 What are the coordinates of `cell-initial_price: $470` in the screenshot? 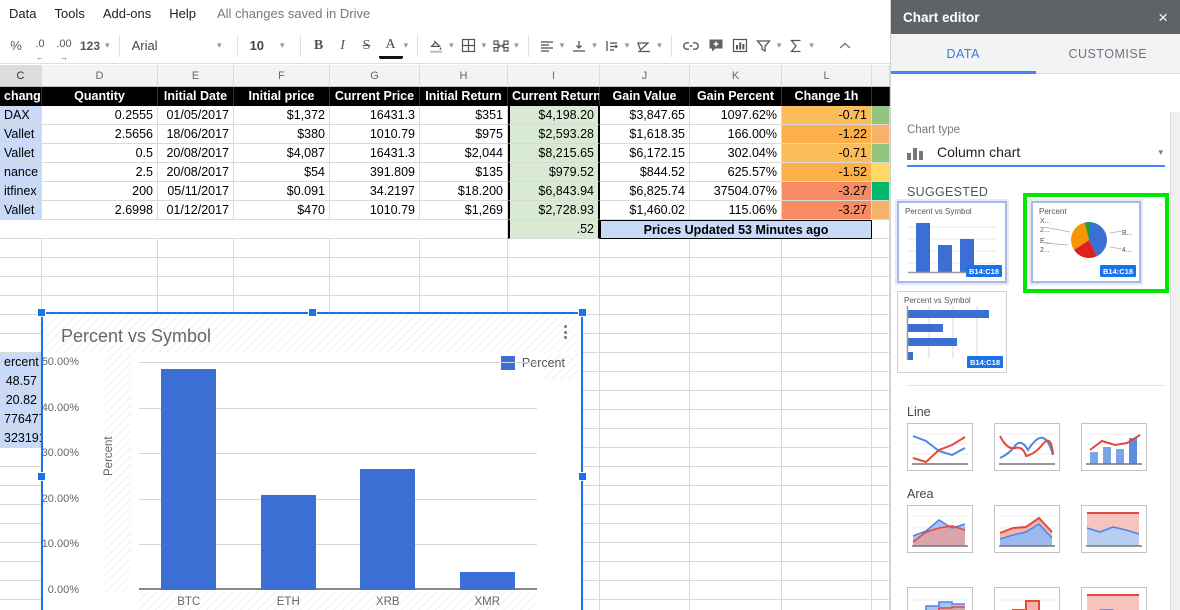 It's located at (282, 210).